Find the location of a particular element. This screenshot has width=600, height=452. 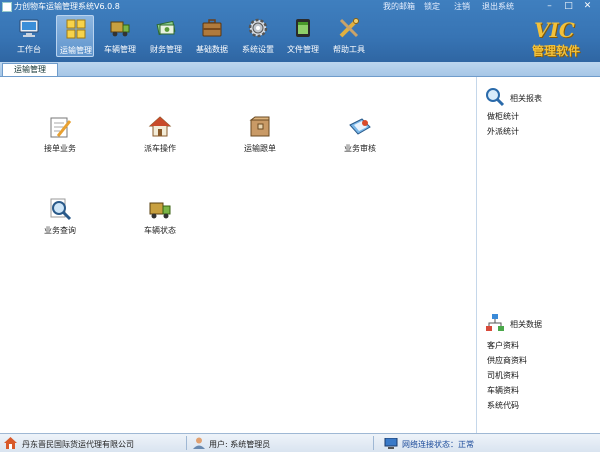

logo-brand: VIC is located at coordinates (554, 30).